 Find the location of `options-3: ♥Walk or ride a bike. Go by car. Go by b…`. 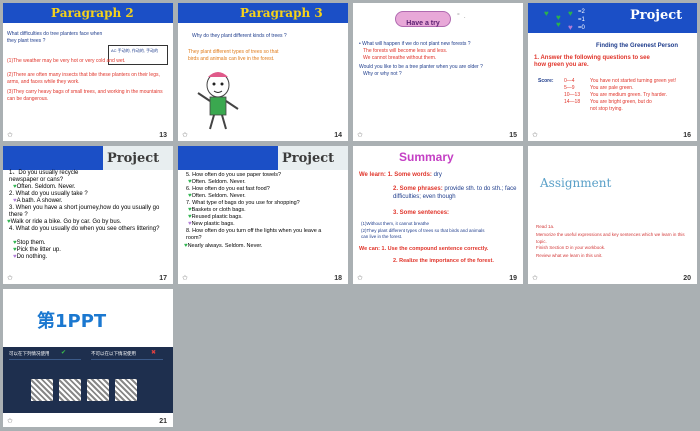

options-3: ♥Walk or ride a bike. Go by car. Go by b… is located at coordinates (89, 222).